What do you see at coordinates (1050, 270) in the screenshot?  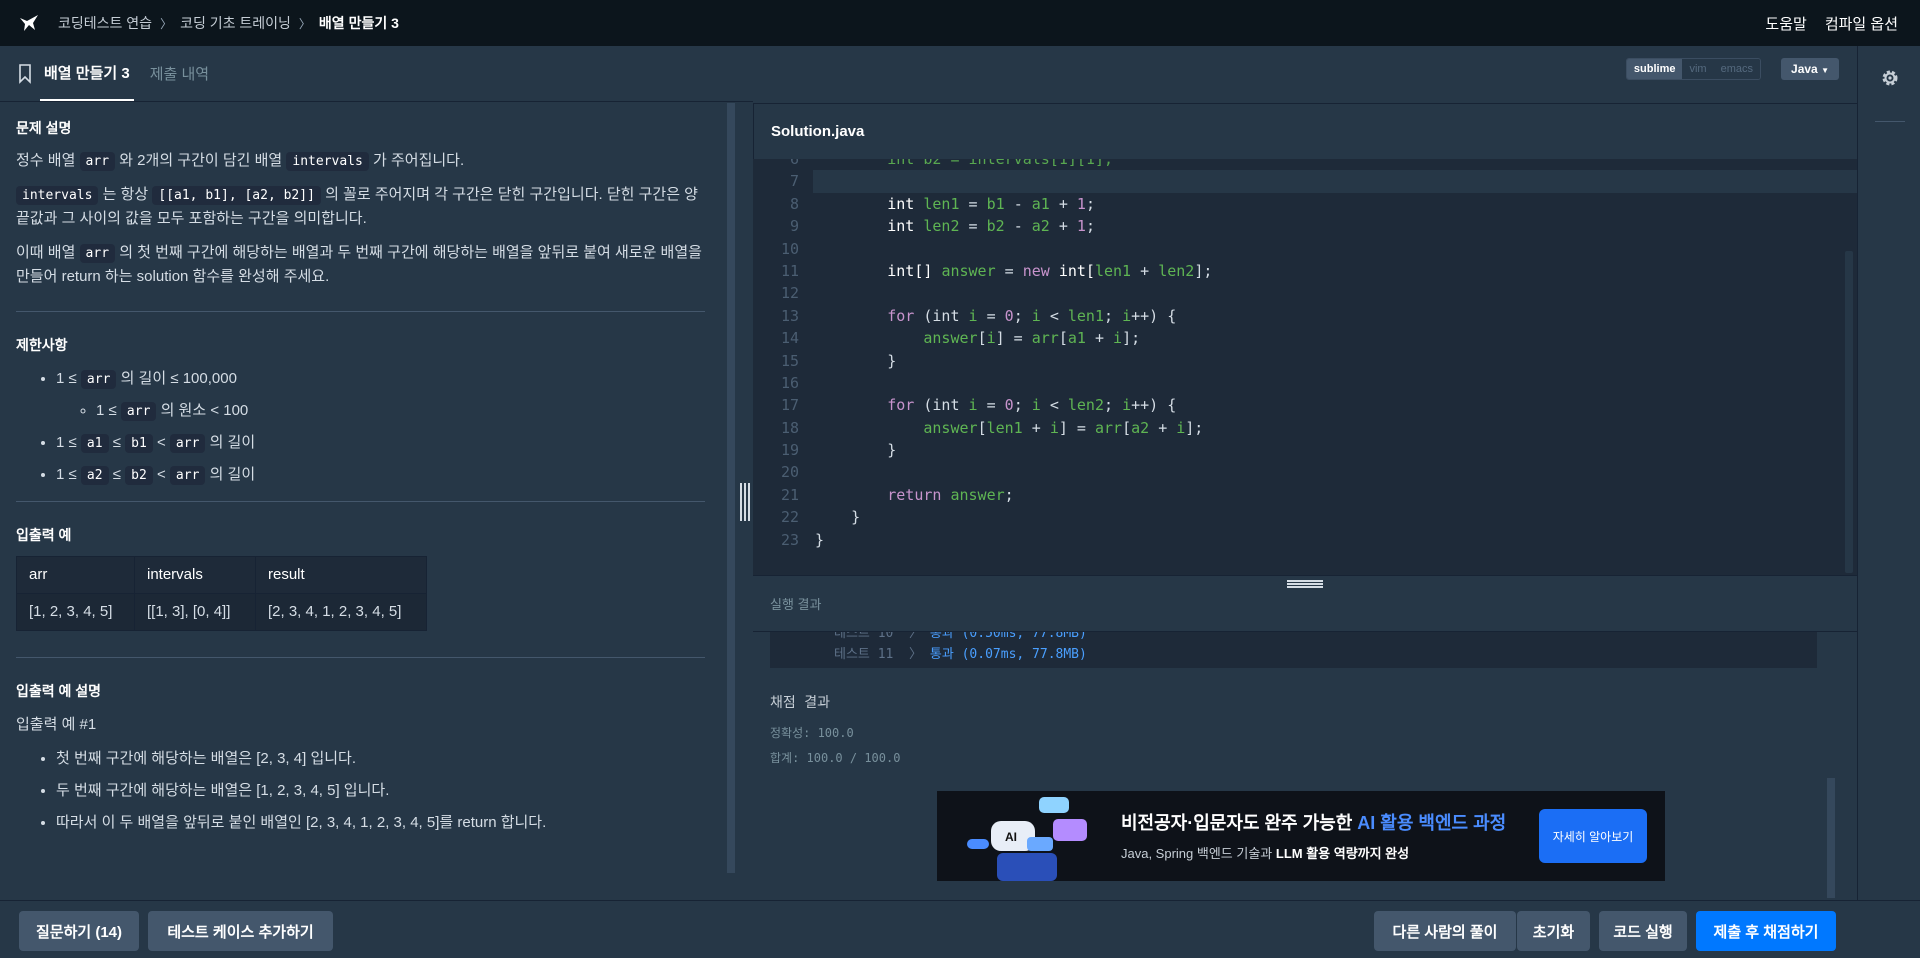 I see `code-line: int[] answer = new int[len1 + len2];` at bounding box center [1050, 270].